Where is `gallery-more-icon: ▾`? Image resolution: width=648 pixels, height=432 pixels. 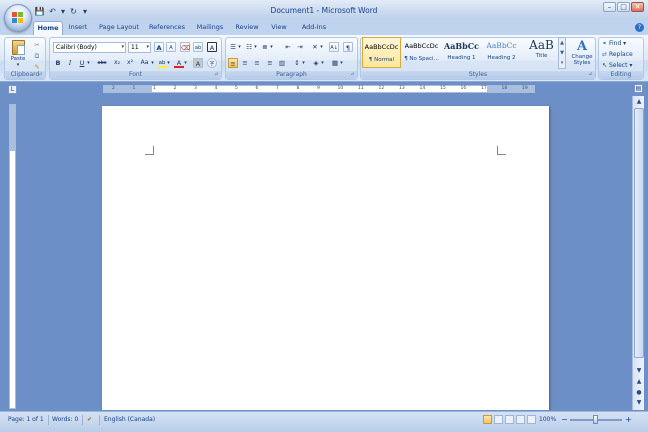 gallery-more-icon: ▾ is located at coordinates (562, 63).